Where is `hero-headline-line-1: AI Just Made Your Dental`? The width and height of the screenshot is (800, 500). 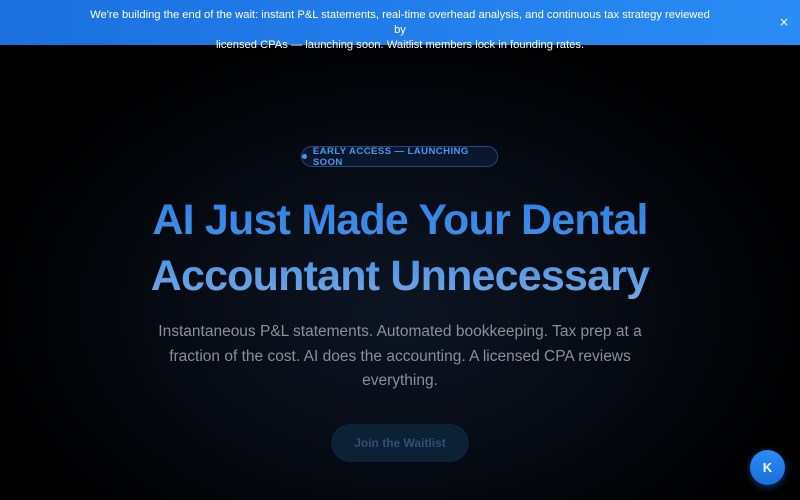
hero-headline-line-1: AI Just Made Your Dental is located at coordinates (400, 220).